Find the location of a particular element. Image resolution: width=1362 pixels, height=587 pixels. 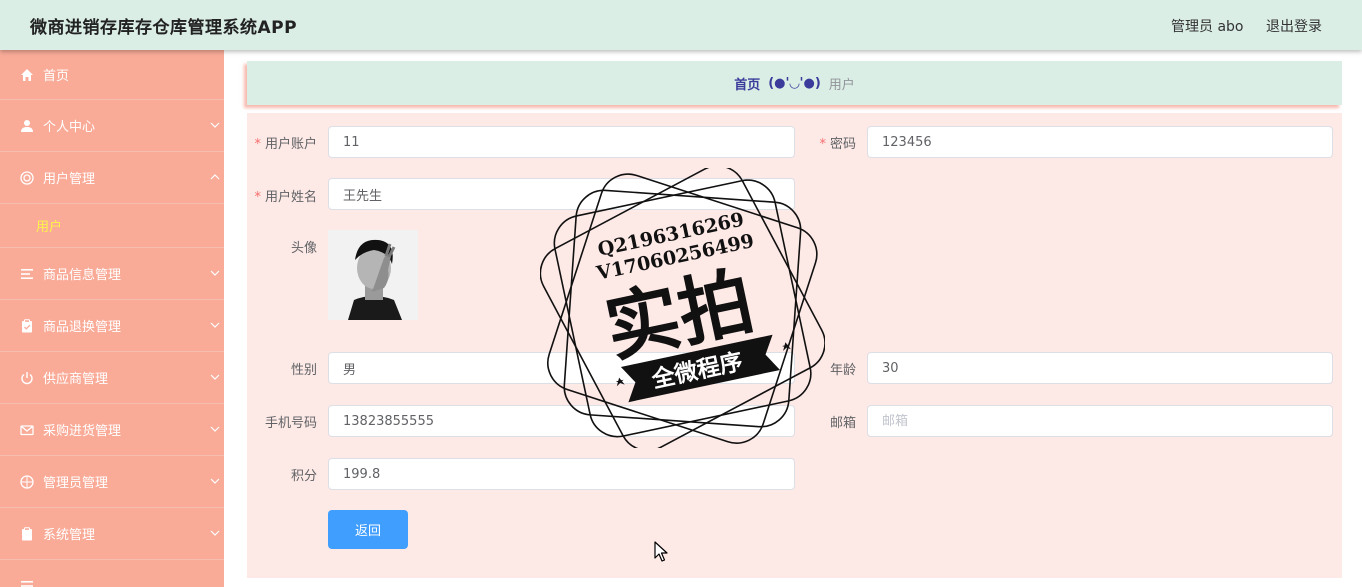

power-icon is located at coordinates (27, 378).